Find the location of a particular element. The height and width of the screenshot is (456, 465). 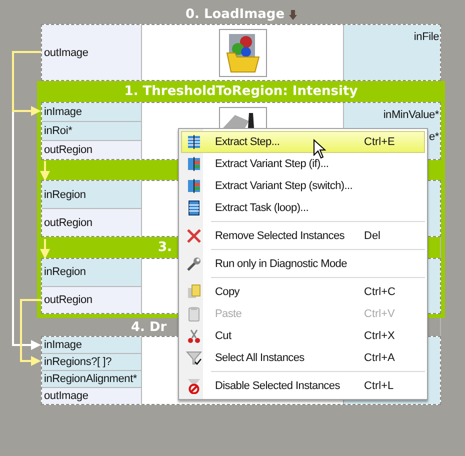

port-label: inRegionAlignment* is located at coordinates (91, 379).